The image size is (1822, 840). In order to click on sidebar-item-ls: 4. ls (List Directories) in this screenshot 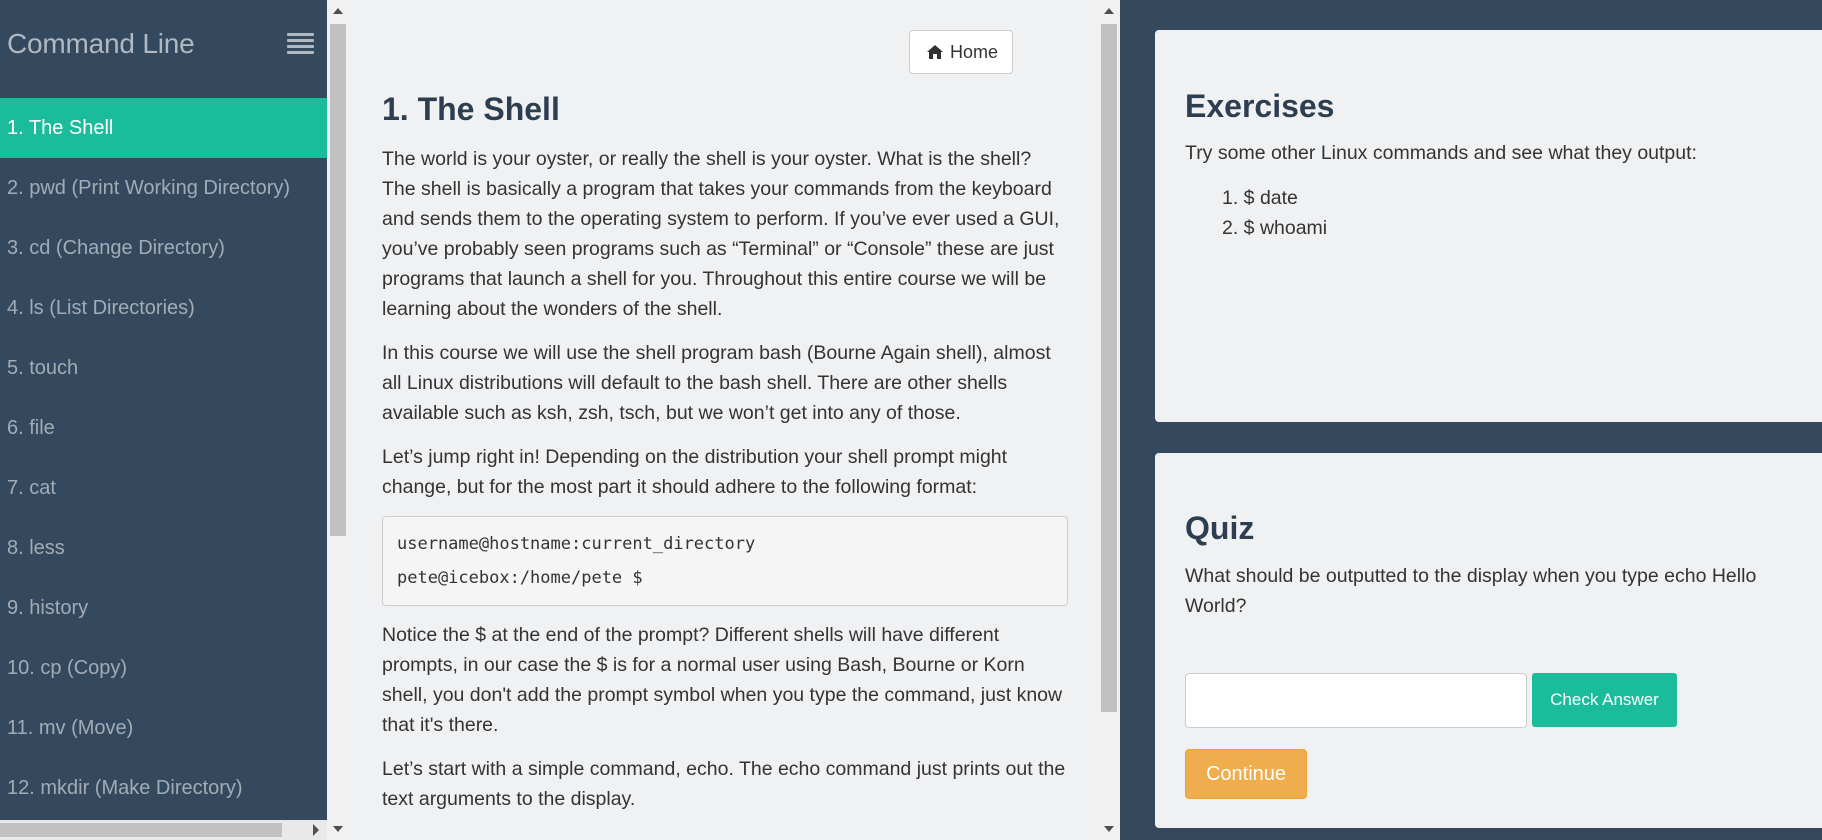, I will do `click(163, 308)`.